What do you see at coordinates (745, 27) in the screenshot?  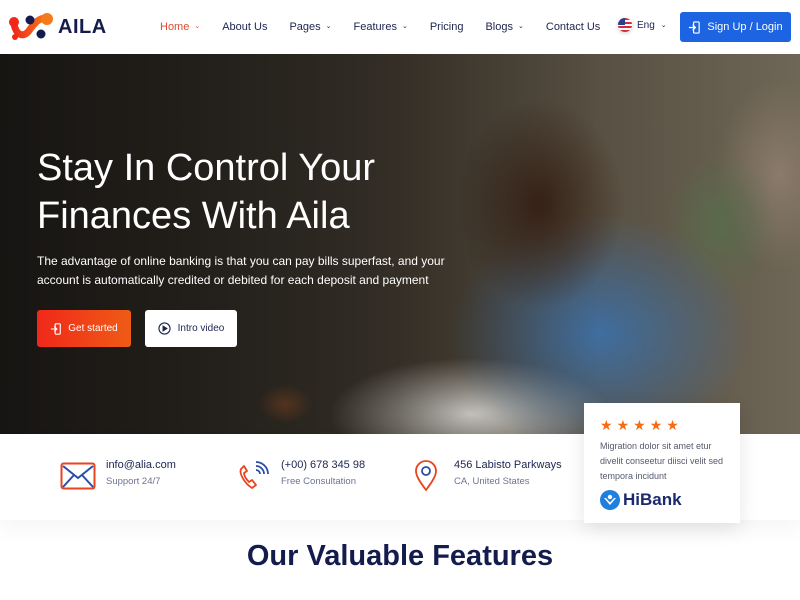 I see `signup-label: Sign Up / Login` at bounding box center [745, 27].